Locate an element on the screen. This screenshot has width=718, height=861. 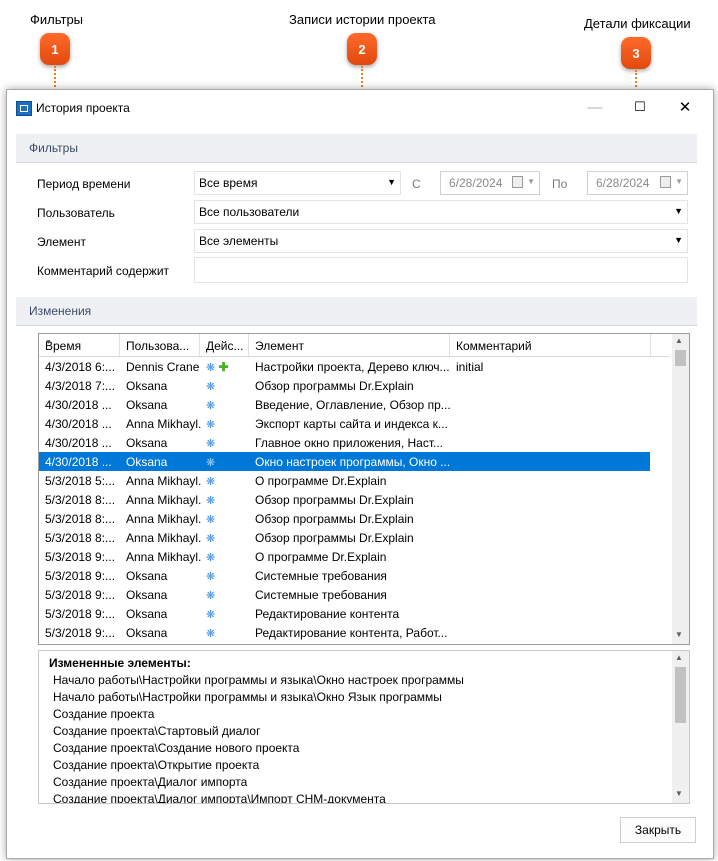
to-label: По is located at coordinates (560, 184).